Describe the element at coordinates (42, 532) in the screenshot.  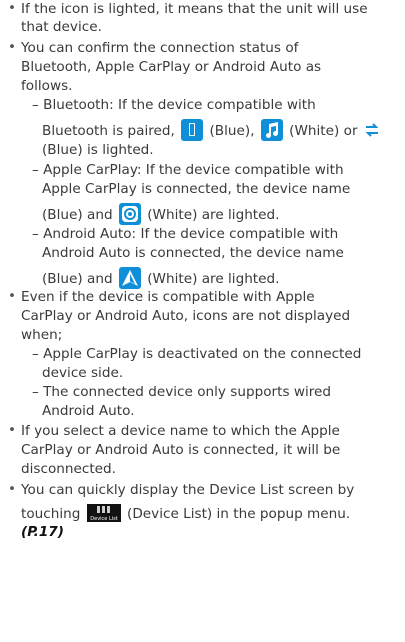
I see `page-reference-link: (P.17)` at that location.